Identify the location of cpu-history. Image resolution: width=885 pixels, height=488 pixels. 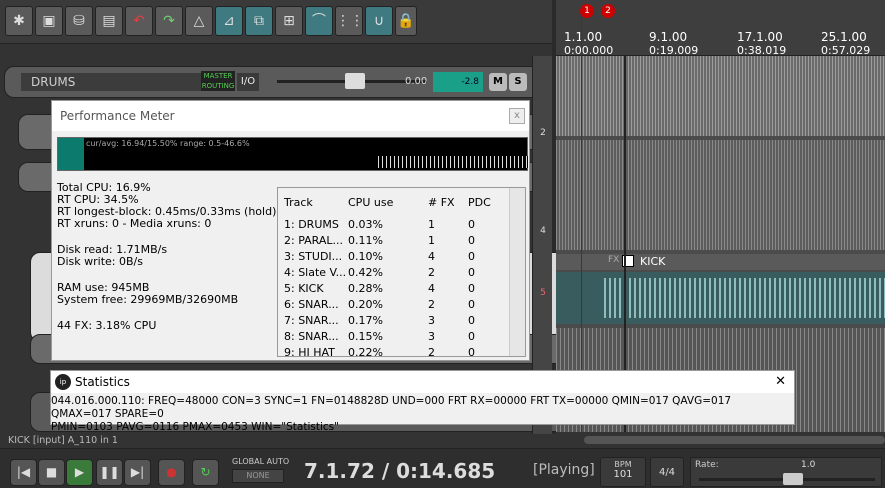
(453, 162).